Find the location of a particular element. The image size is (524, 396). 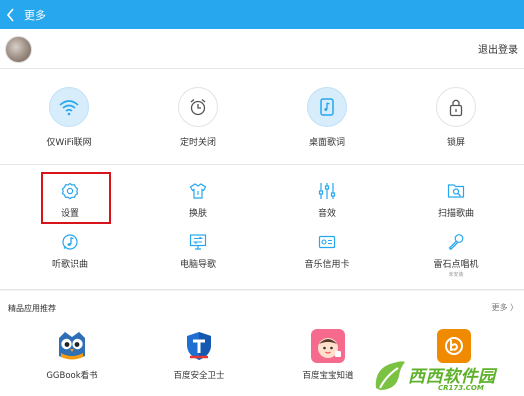

grid-item-leishi-jukebox: 雷石点唱机 未安装 is located at coordinates (456, 255).